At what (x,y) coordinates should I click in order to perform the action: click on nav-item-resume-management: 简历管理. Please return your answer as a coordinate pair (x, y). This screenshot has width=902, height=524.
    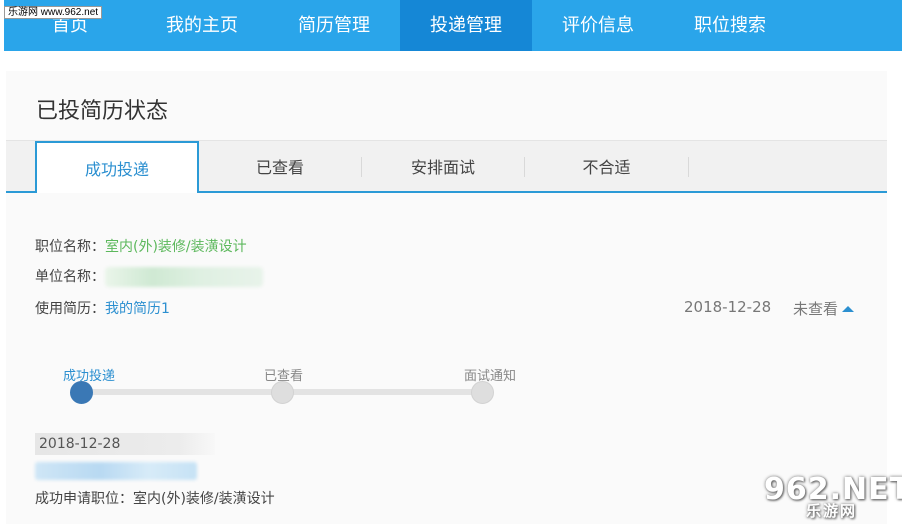
    Looking at the image, I should click on (334, 25).